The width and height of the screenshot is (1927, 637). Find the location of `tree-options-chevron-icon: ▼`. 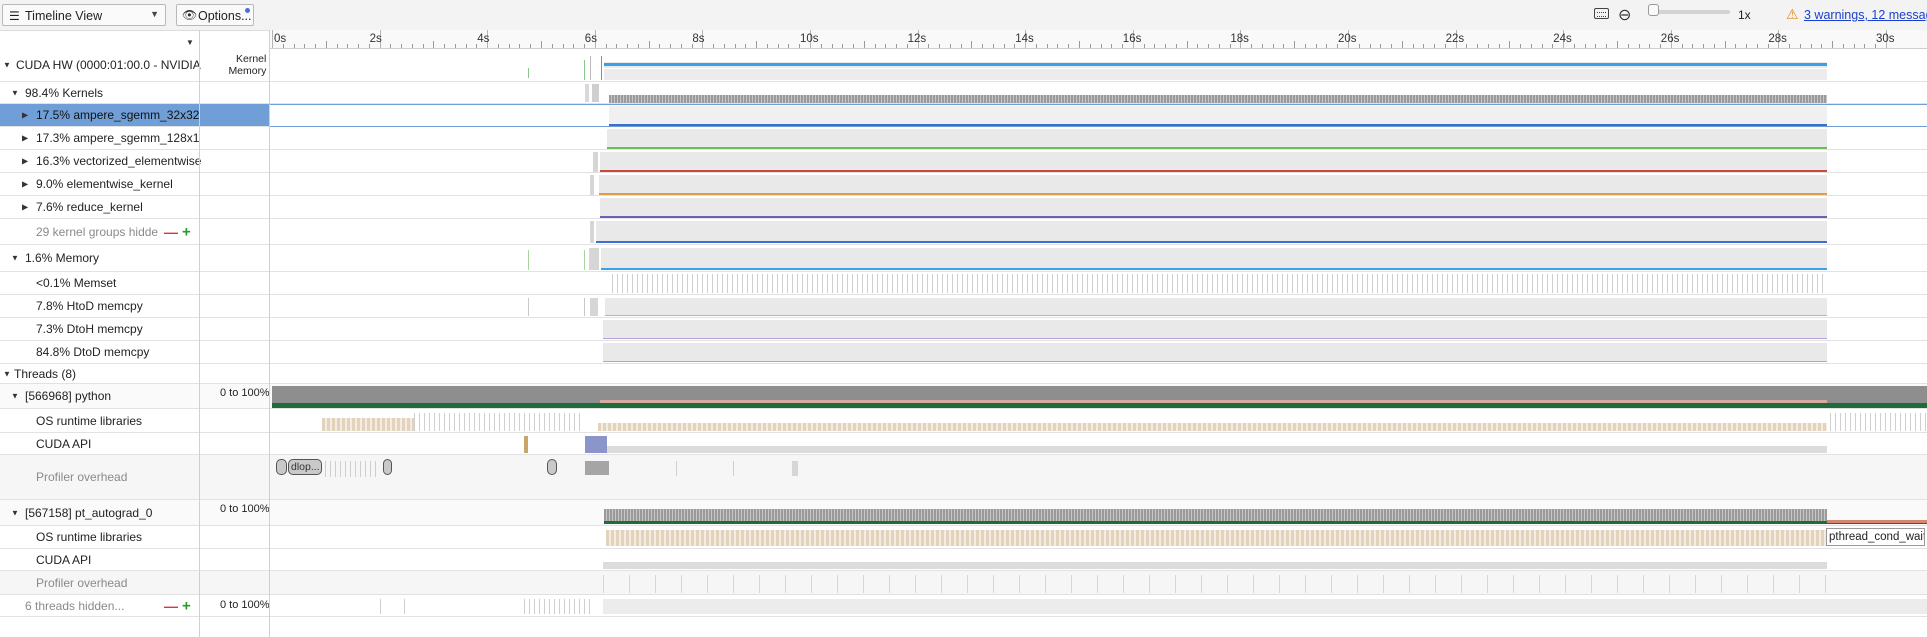

tree-options-chevron-icon: ▼ is located at coordinates (190, 42).